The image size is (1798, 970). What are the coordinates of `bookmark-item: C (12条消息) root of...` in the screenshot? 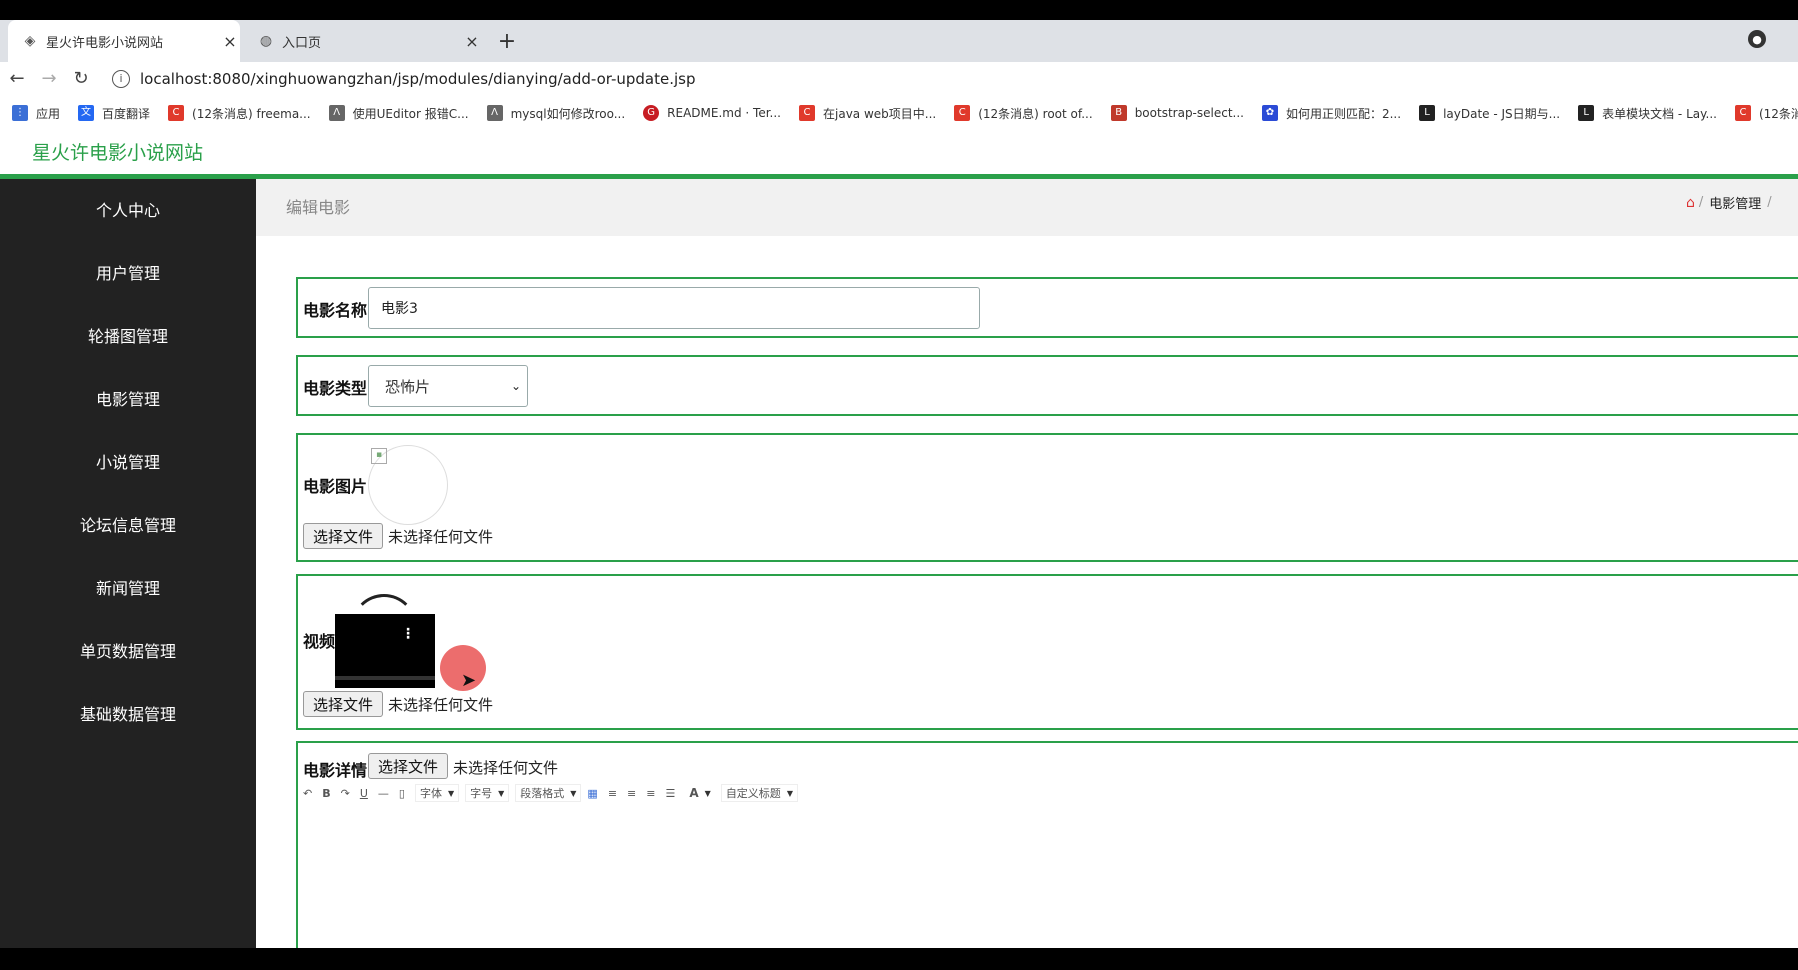 It's located at (1023, 113).